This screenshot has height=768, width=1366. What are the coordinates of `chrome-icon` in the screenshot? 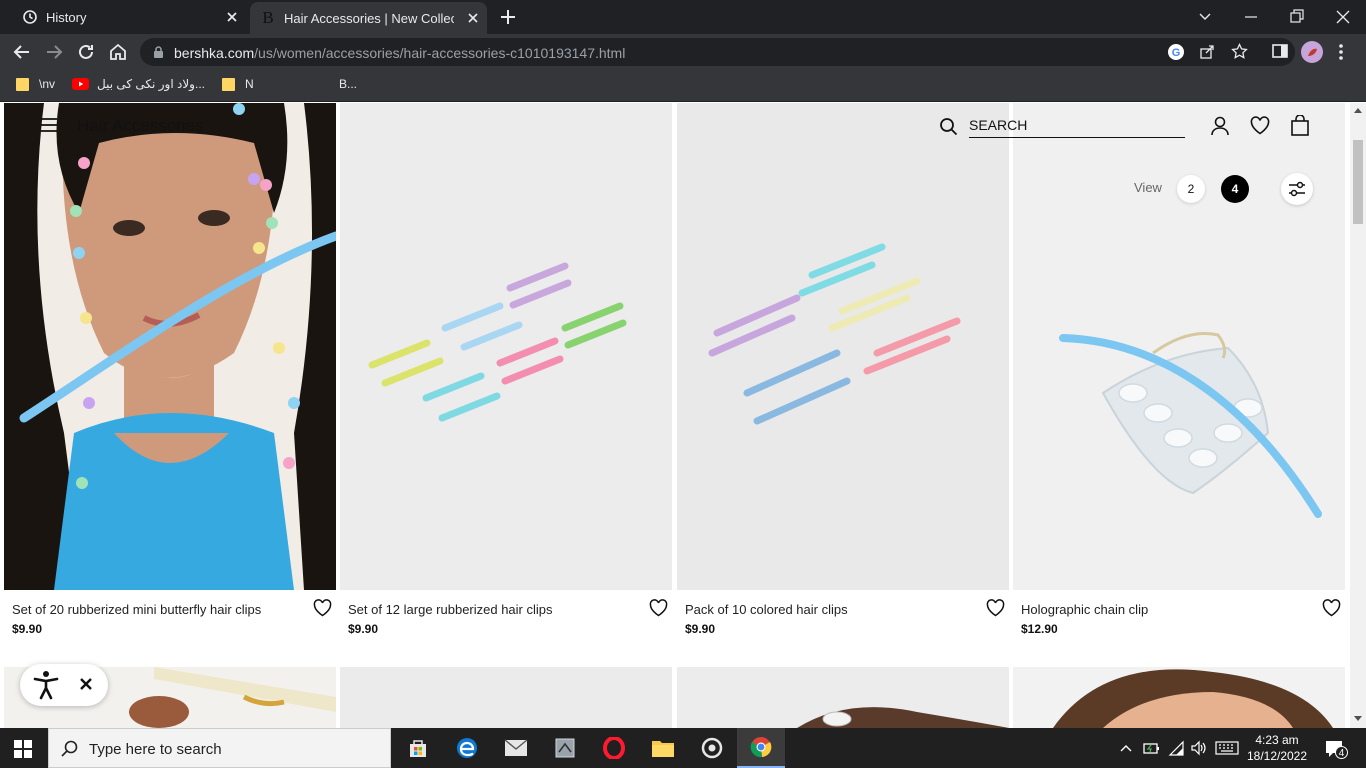 It's located at (761, 747).